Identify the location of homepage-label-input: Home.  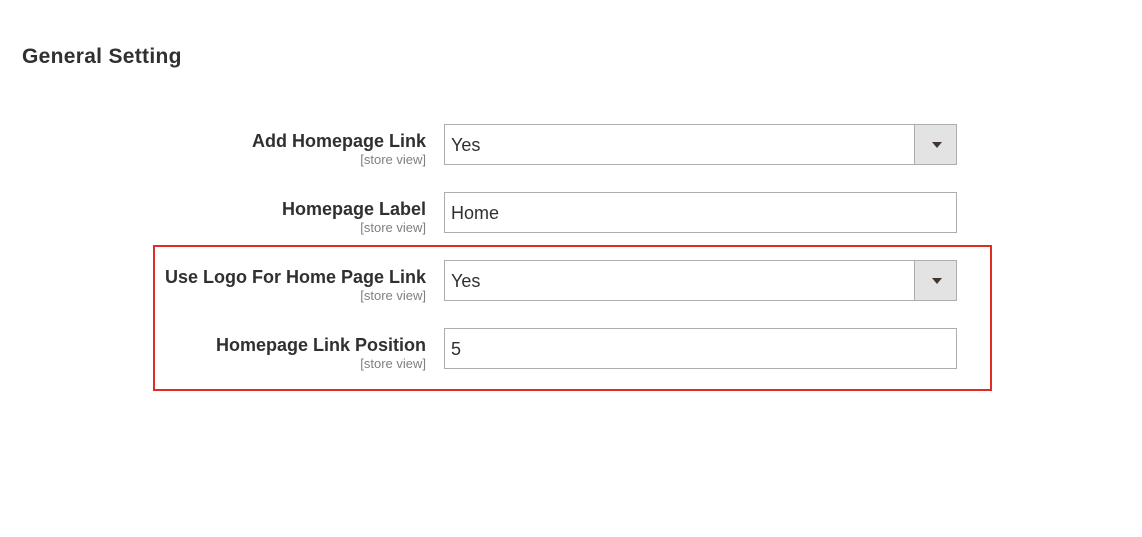
(700, 212).